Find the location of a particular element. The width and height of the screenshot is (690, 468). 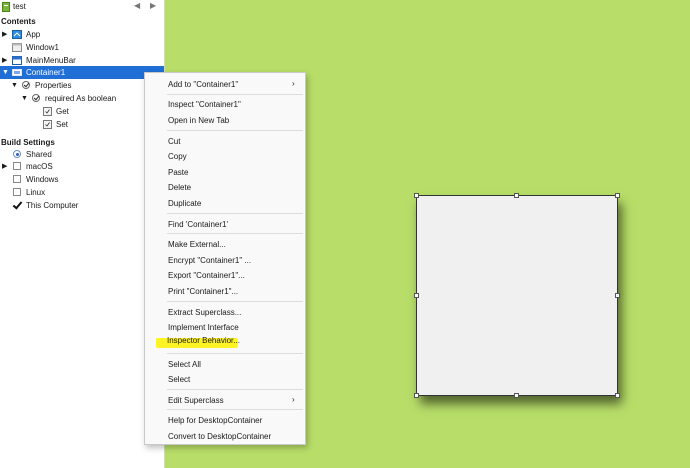

menu-item-delete: Delete is located at coordinates (225, 187).